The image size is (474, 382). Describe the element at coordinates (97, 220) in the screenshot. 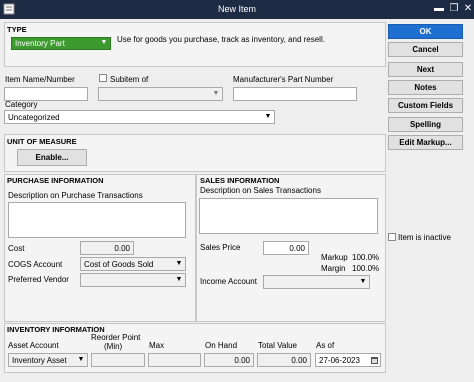

I see `purchase-description-input` at that location.